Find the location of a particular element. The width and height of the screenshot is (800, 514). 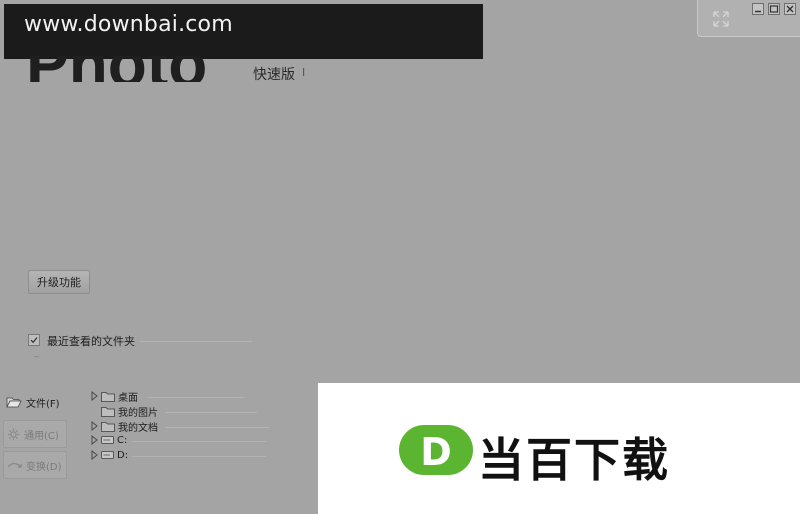

nav-transform-label: 变换(D) is located at coordinates (44, 467).